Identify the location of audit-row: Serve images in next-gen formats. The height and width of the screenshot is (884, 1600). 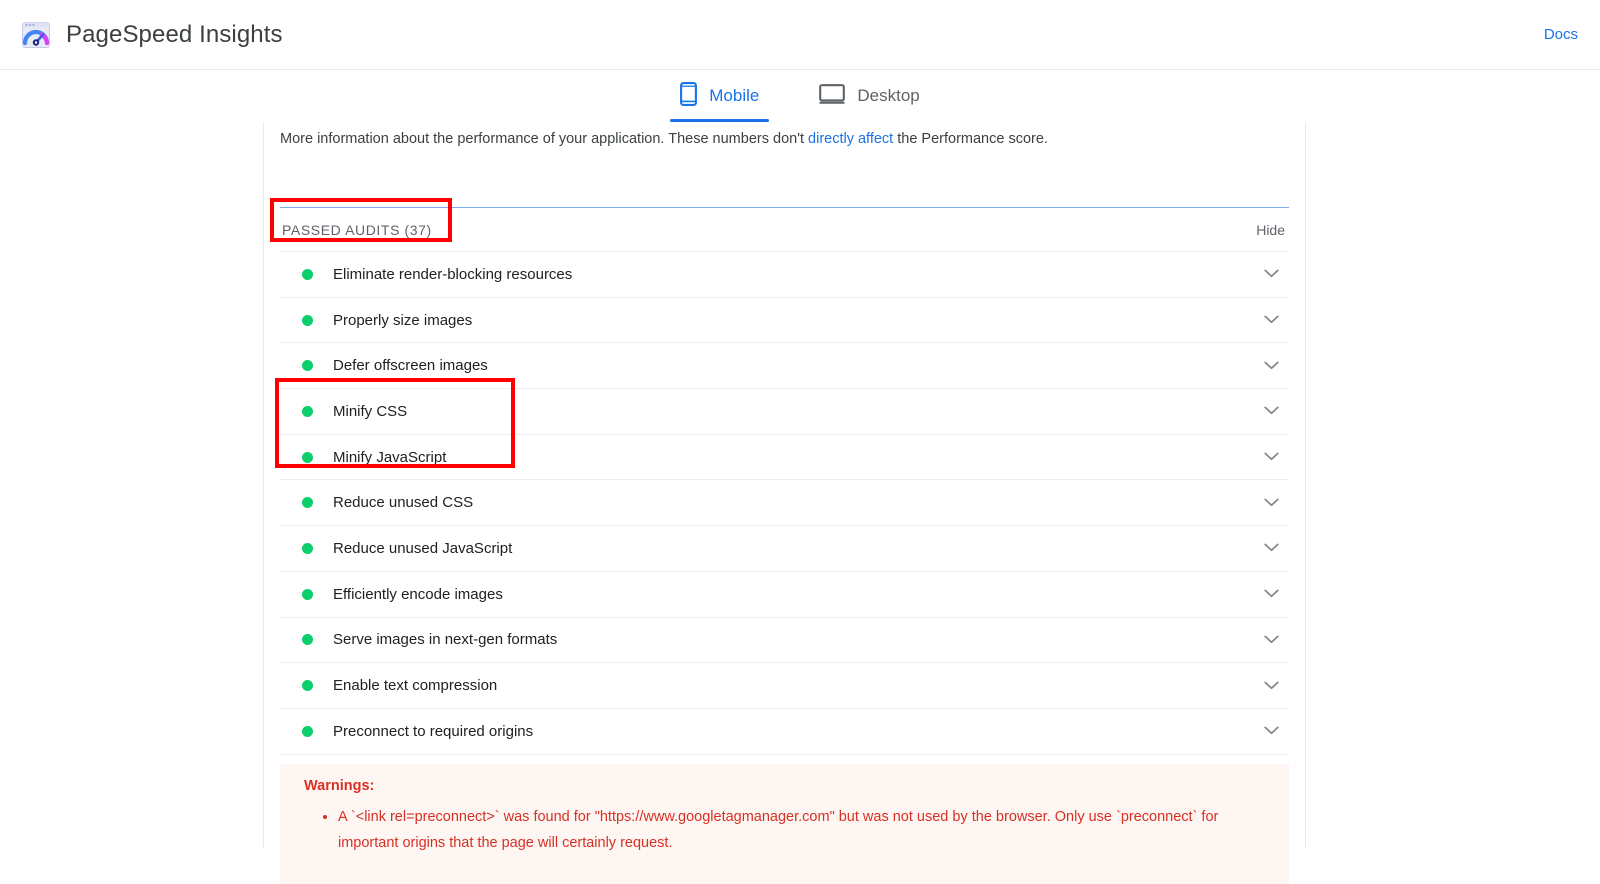
(784, 641).